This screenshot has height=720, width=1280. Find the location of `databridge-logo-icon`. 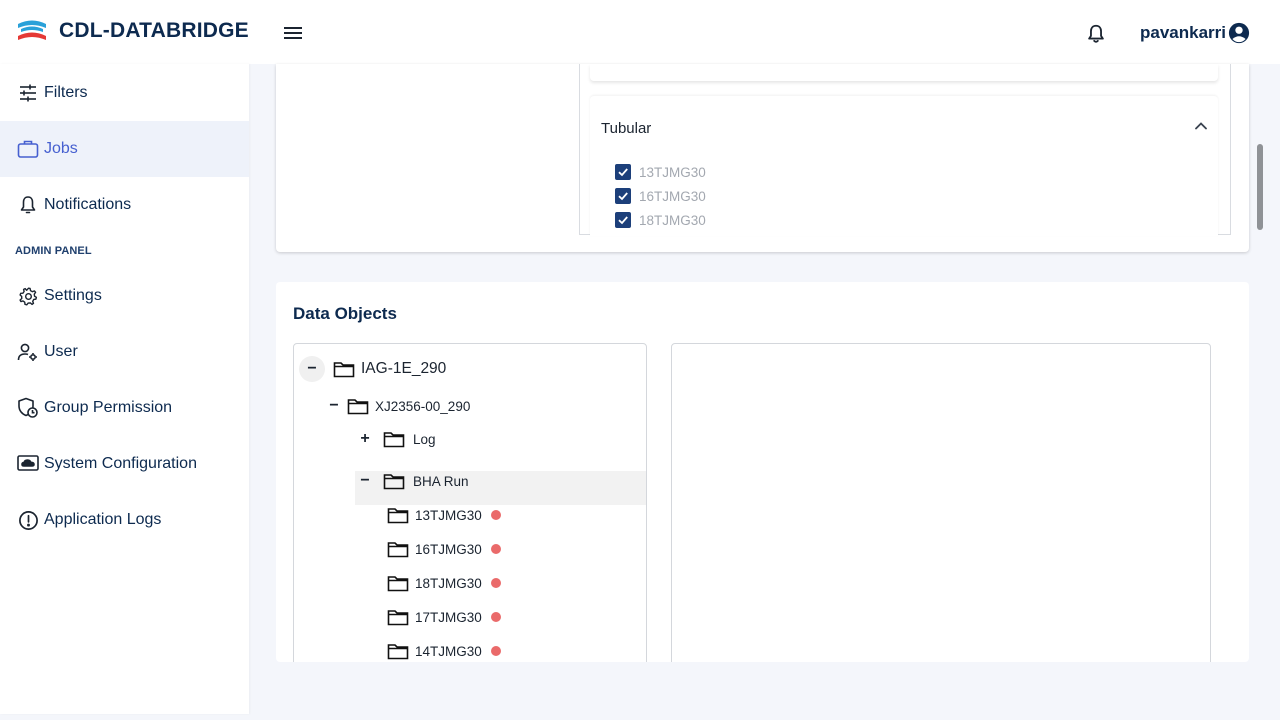

databridge-logo-icon is located at coordinates (32, 30).